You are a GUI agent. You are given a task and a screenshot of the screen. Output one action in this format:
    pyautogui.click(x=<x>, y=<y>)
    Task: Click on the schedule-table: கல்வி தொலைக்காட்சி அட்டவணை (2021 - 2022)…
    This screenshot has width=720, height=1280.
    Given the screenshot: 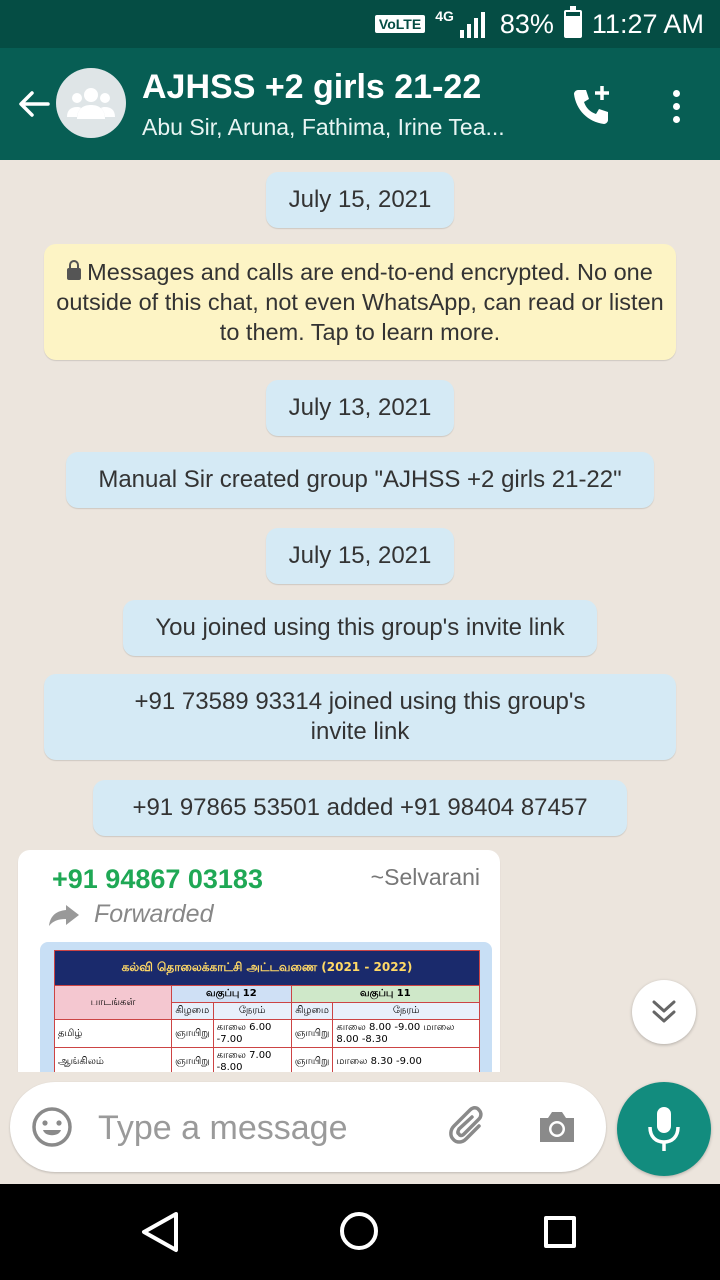 What is the action you would take?
    pyautogui.click(x=267, y=1011)
    